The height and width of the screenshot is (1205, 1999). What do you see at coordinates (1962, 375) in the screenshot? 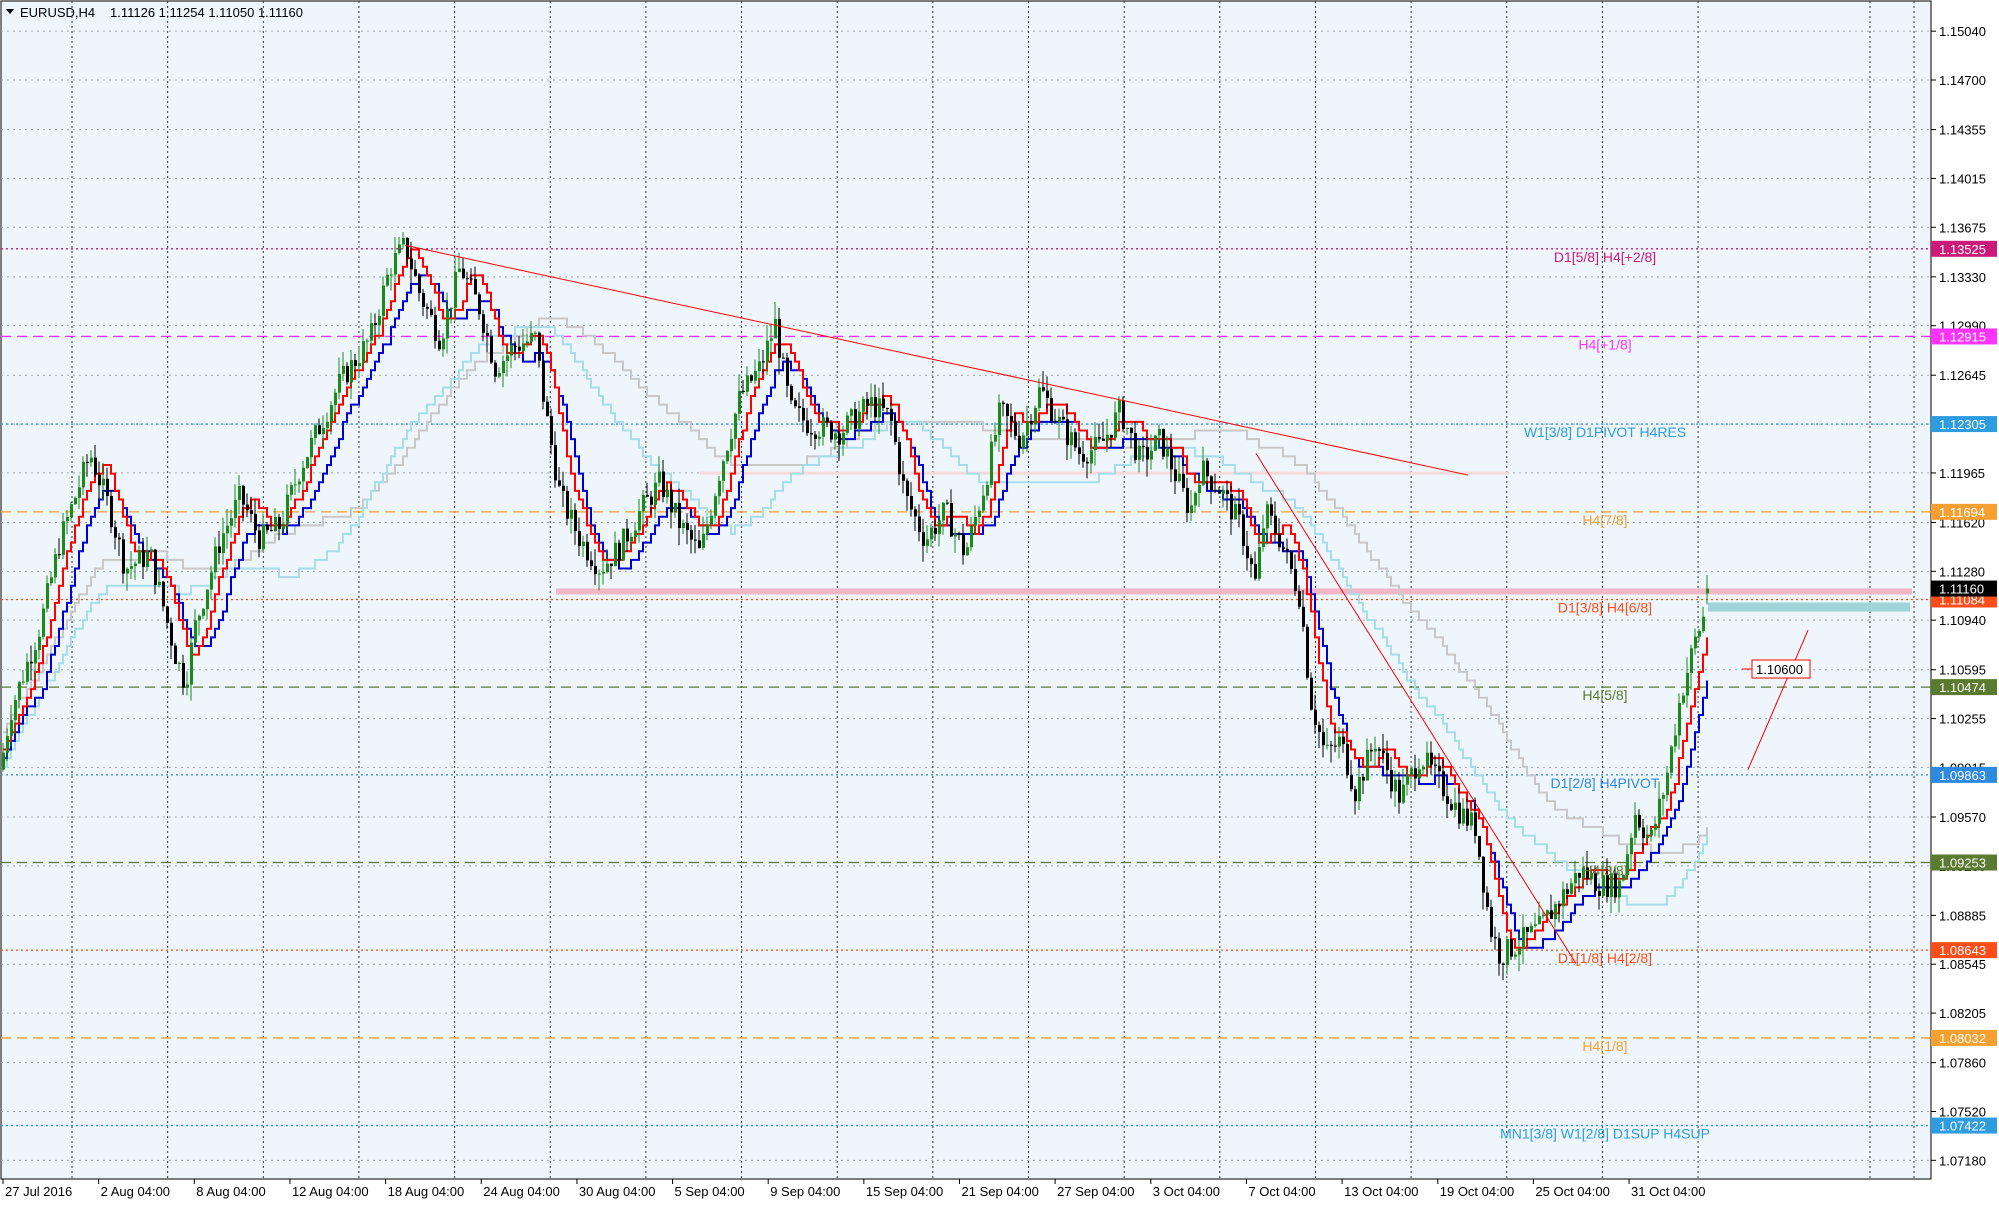
I see `y-tick-label: 1.12645` at bounding box center [1962, 375].